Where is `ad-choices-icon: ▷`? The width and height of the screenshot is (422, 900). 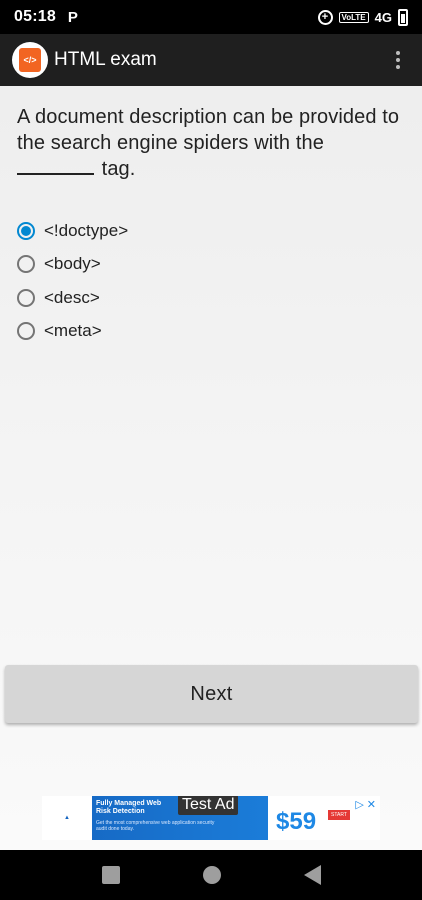
ad-choices-icon: ▷ is located at coordinates (359, 804).